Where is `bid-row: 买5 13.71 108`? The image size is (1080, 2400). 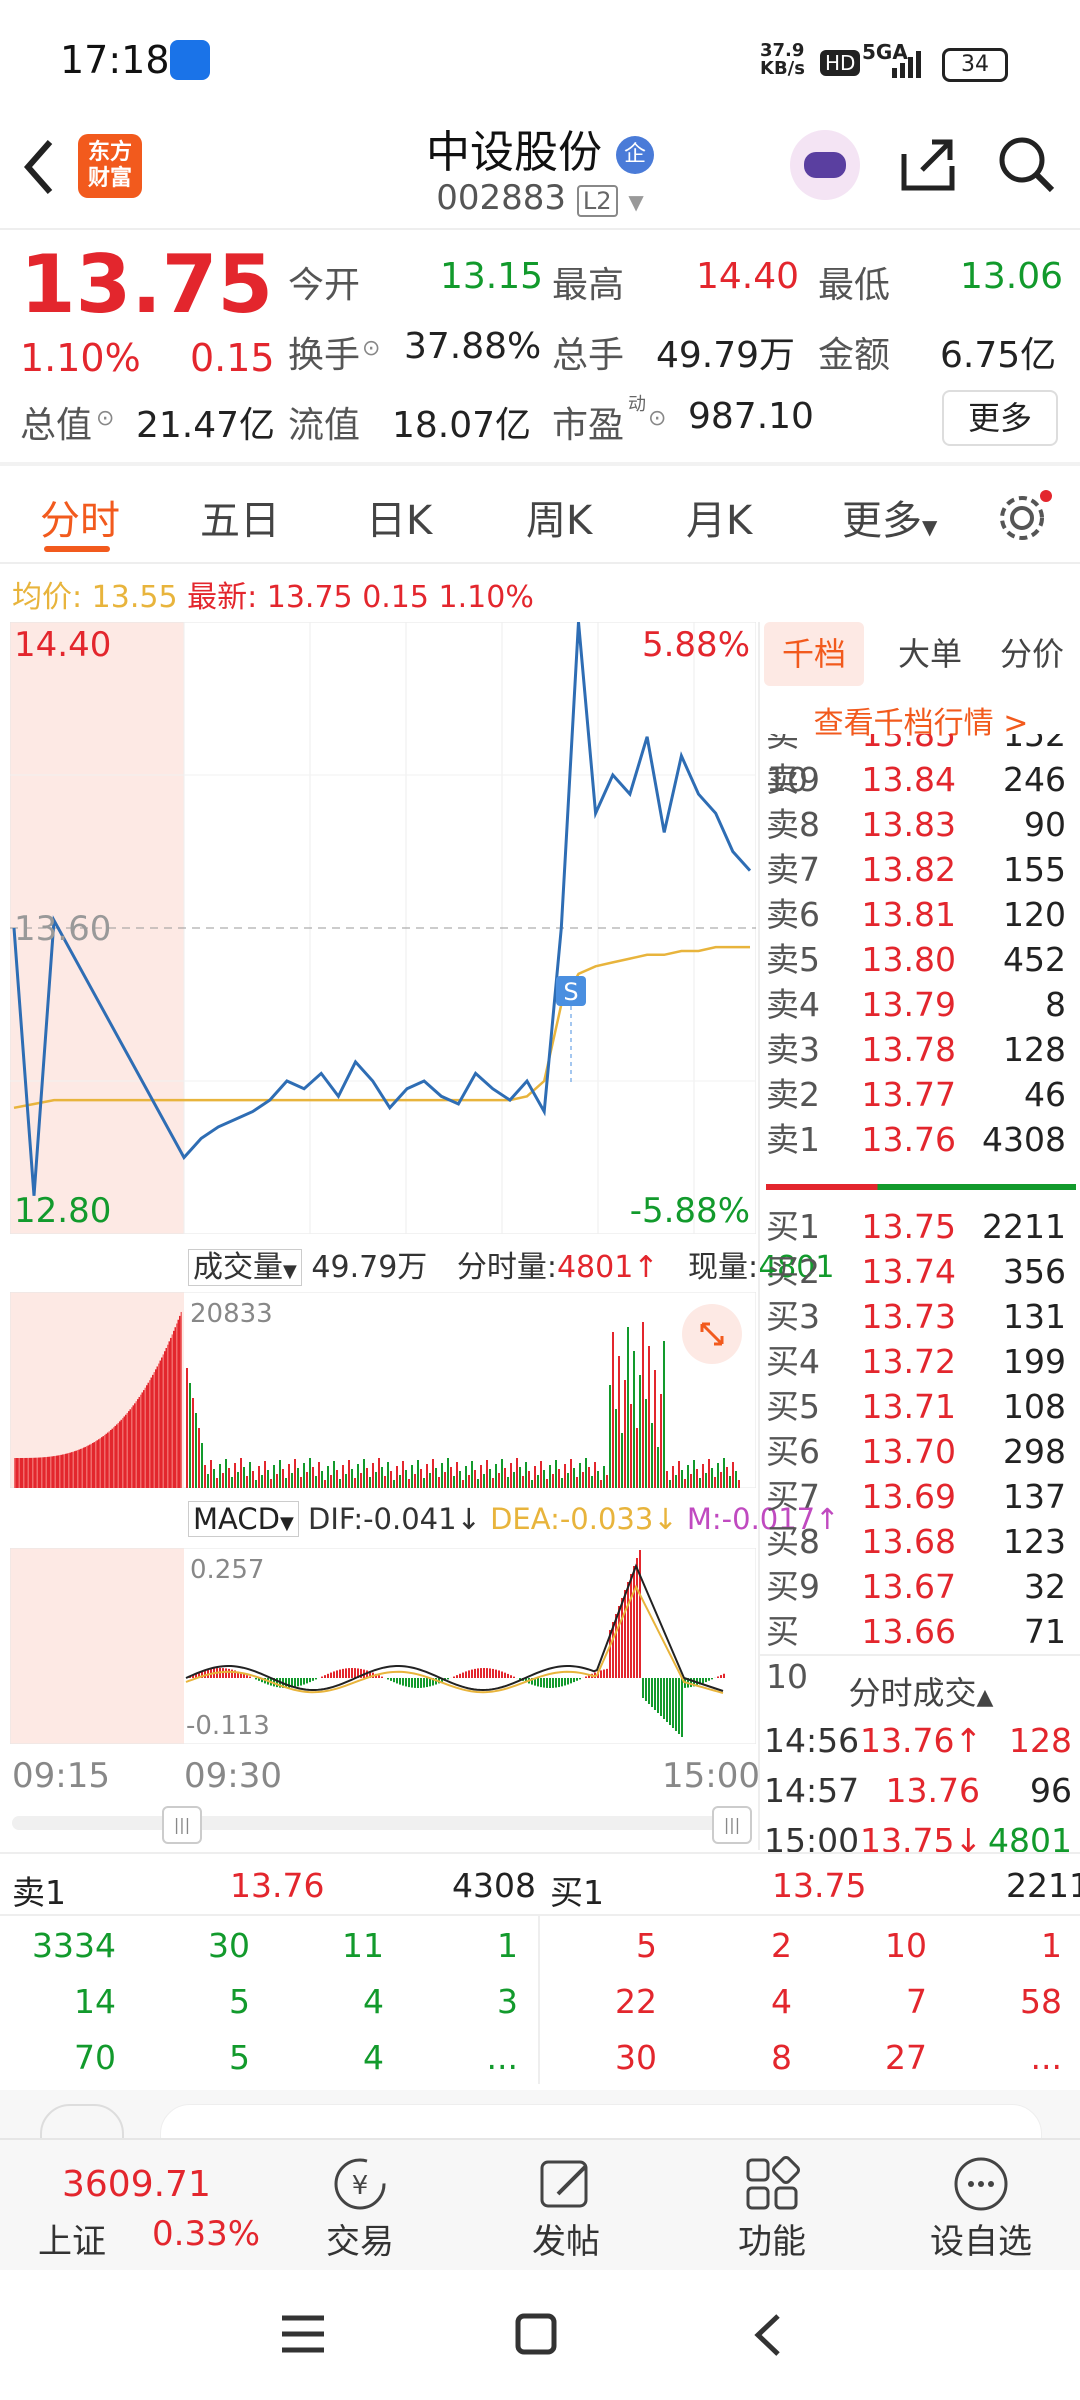
bid-row: 买5 13.71 108 is located at coordinates (923, 1406).